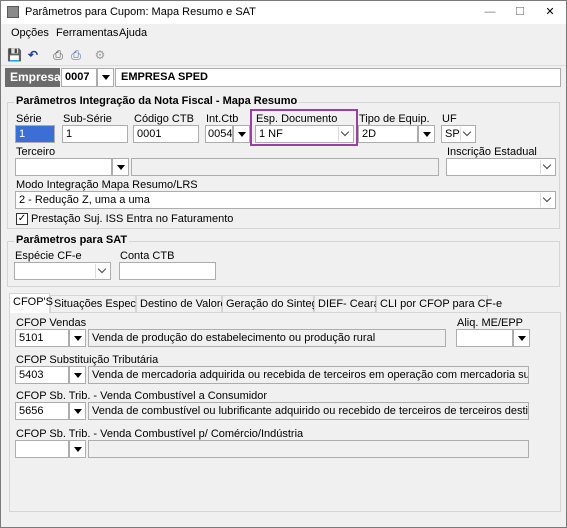 The image size is (567, 528). Describe the element at coordinates (388, 134) in the screenshot. I see `tipo-equip-input: 2D` at that location.